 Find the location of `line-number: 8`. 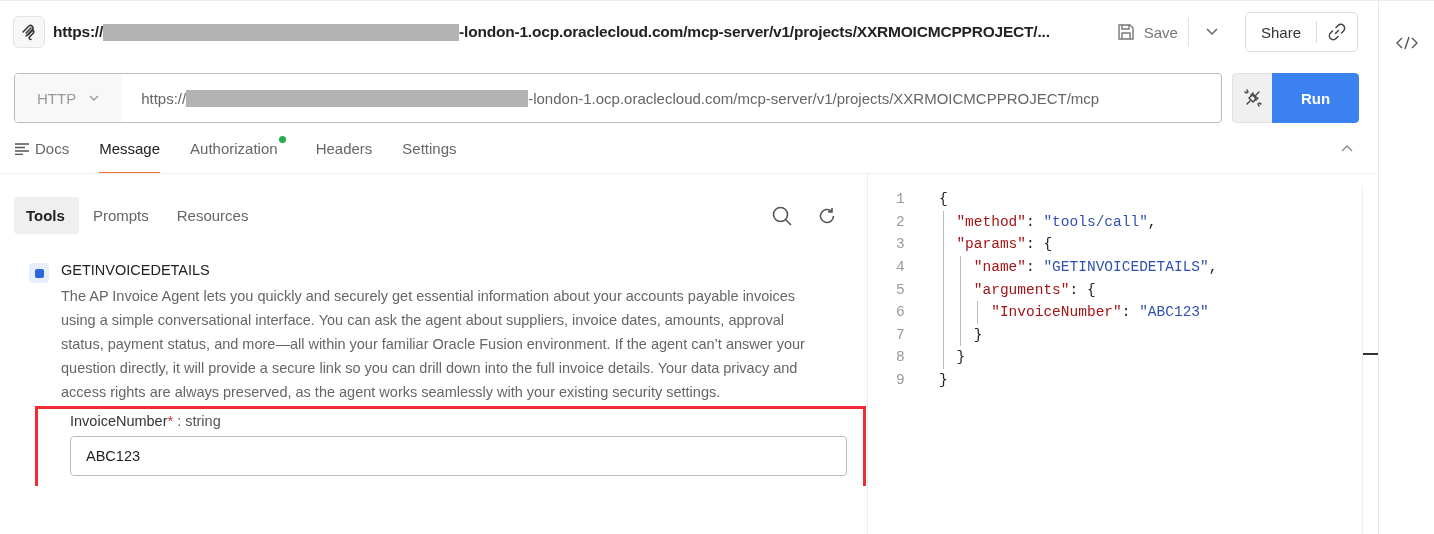

line-number: 8 is located at coordinates (901, 357).